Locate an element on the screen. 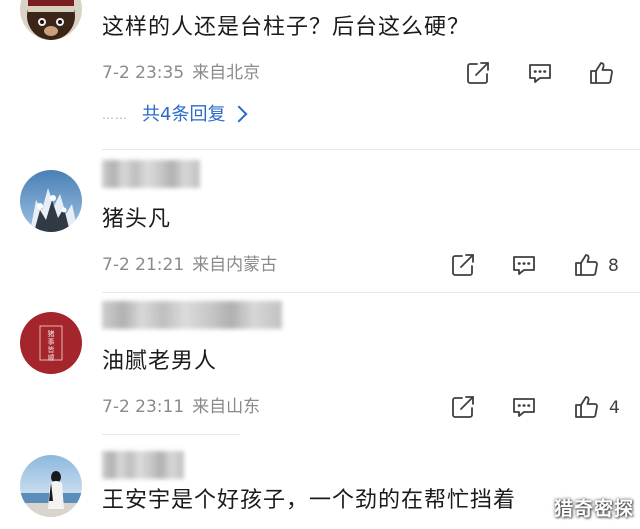 The width and height of the screenshot is (640, 529). figure-by-sea-avatar-icon is located at coordinates (51, 486).